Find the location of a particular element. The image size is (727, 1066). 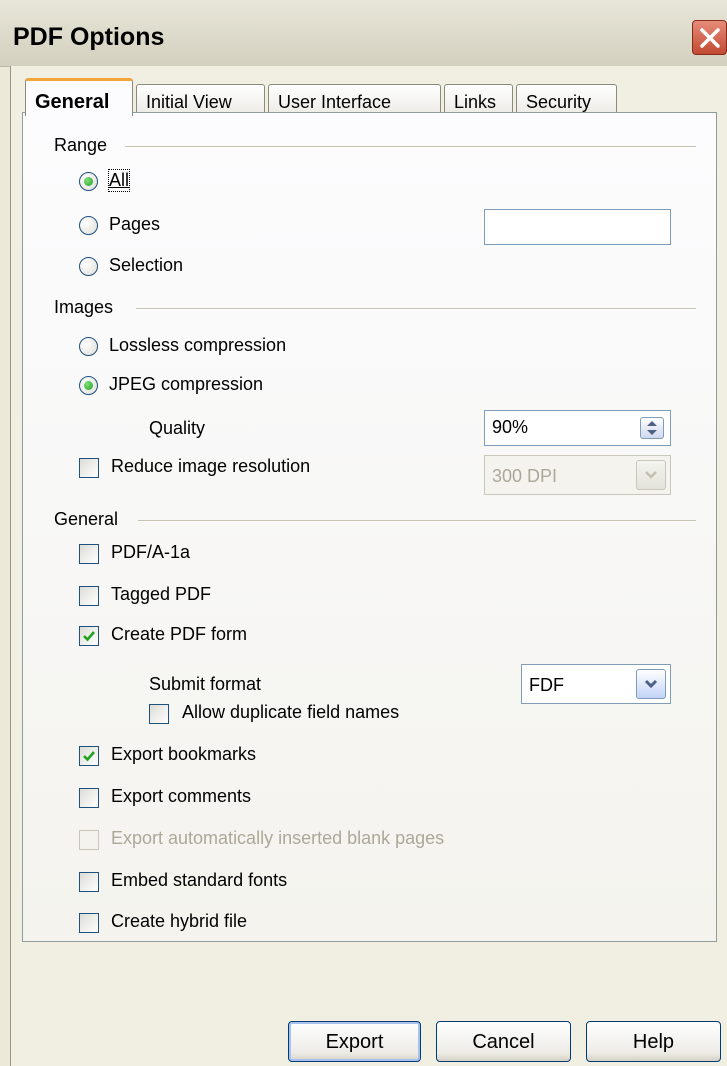

export-blank-pages-checkbox is located at coordinates (89, 840).